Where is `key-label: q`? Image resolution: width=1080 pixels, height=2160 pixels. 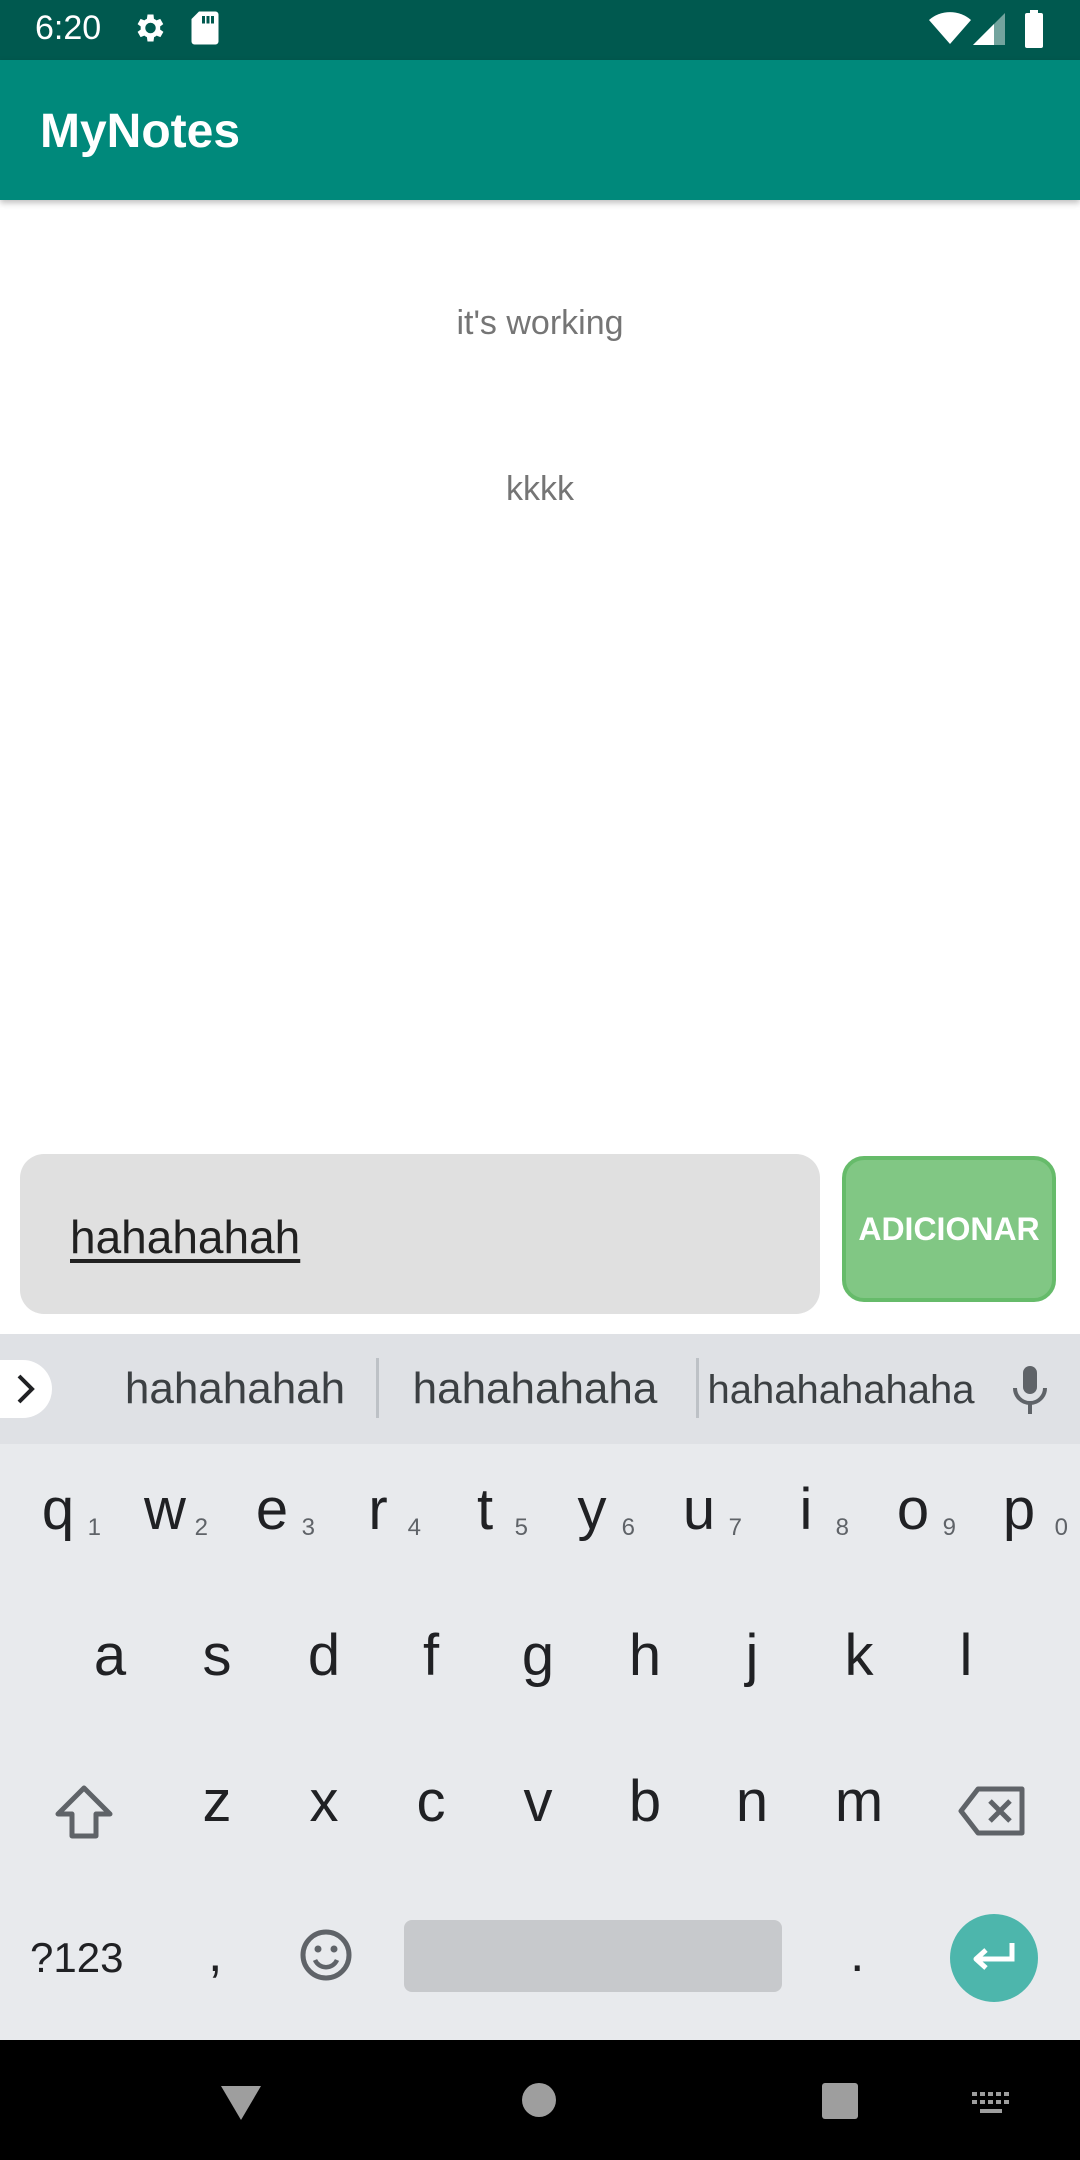 key-label: q is located at coordinates (58, 1509).